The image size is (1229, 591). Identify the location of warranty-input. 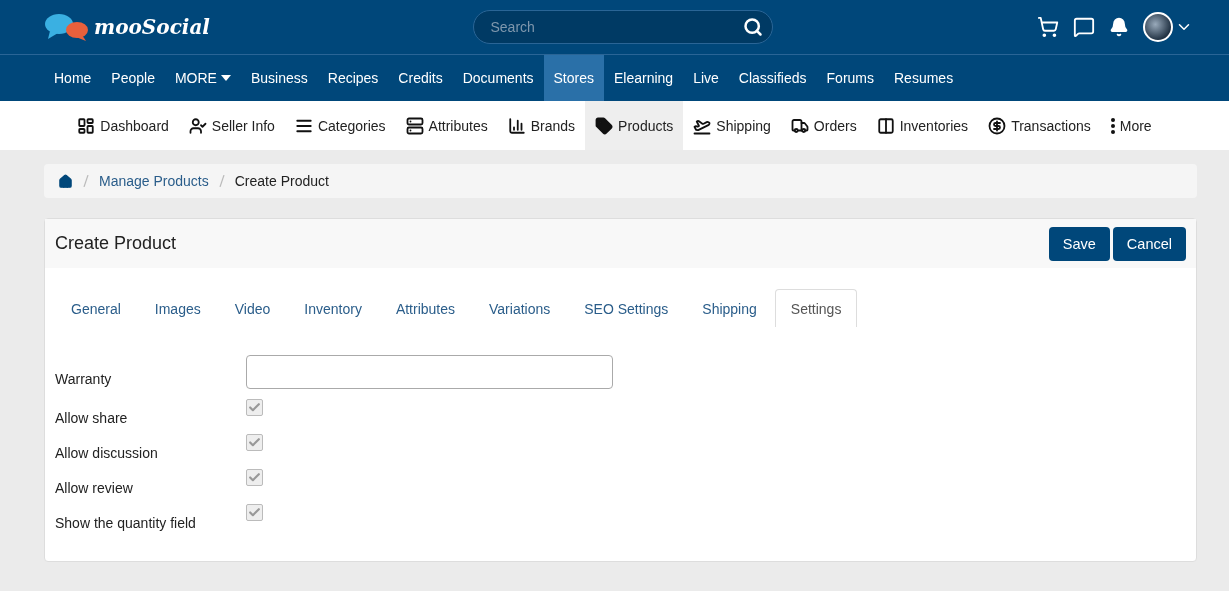
(429, 372).